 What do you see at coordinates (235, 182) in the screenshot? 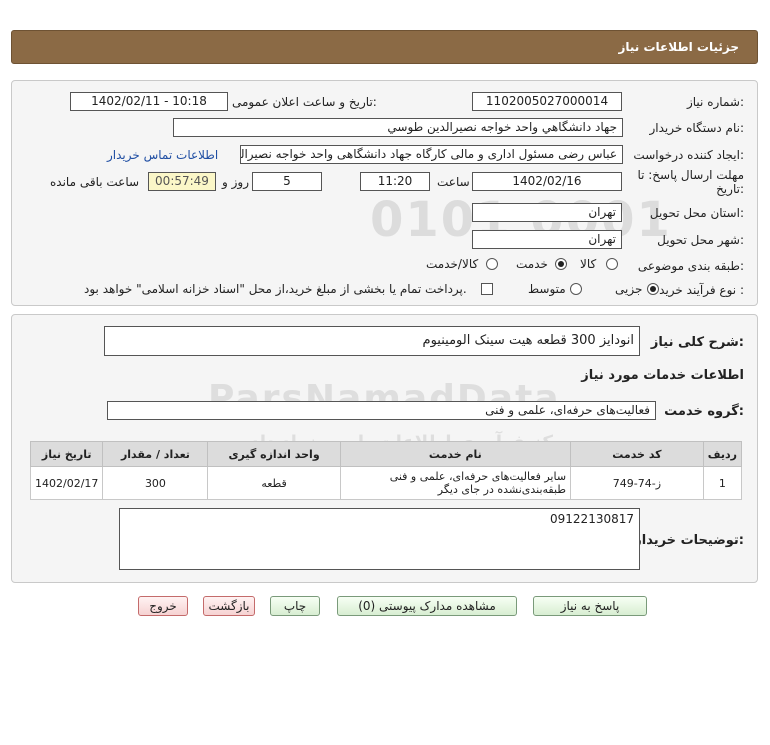
I see `days-label: روز و` at bounding box center [235, 182].